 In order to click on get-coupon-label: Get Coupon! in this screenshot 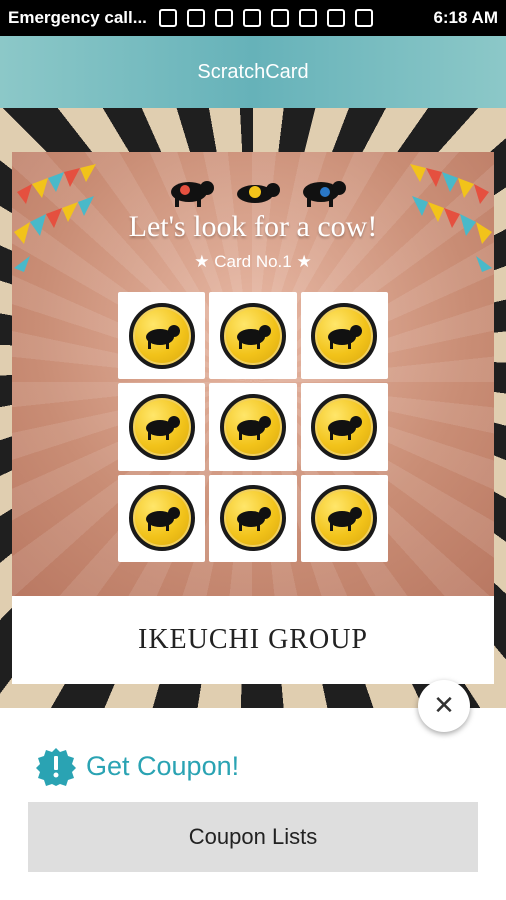, I will do `click(163, 765)`.